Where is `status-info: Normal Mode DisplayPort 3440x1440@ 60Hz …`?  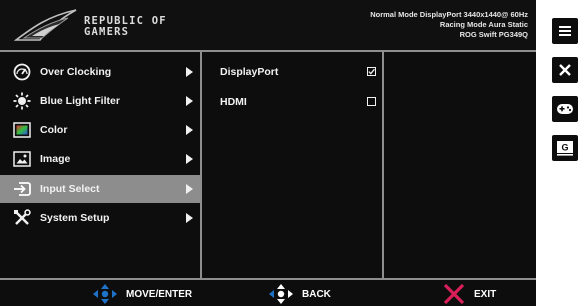
status-info: Normal Mode DisplayPort 3440x1440@ 60Hz … is located at coordinates (408, 25).